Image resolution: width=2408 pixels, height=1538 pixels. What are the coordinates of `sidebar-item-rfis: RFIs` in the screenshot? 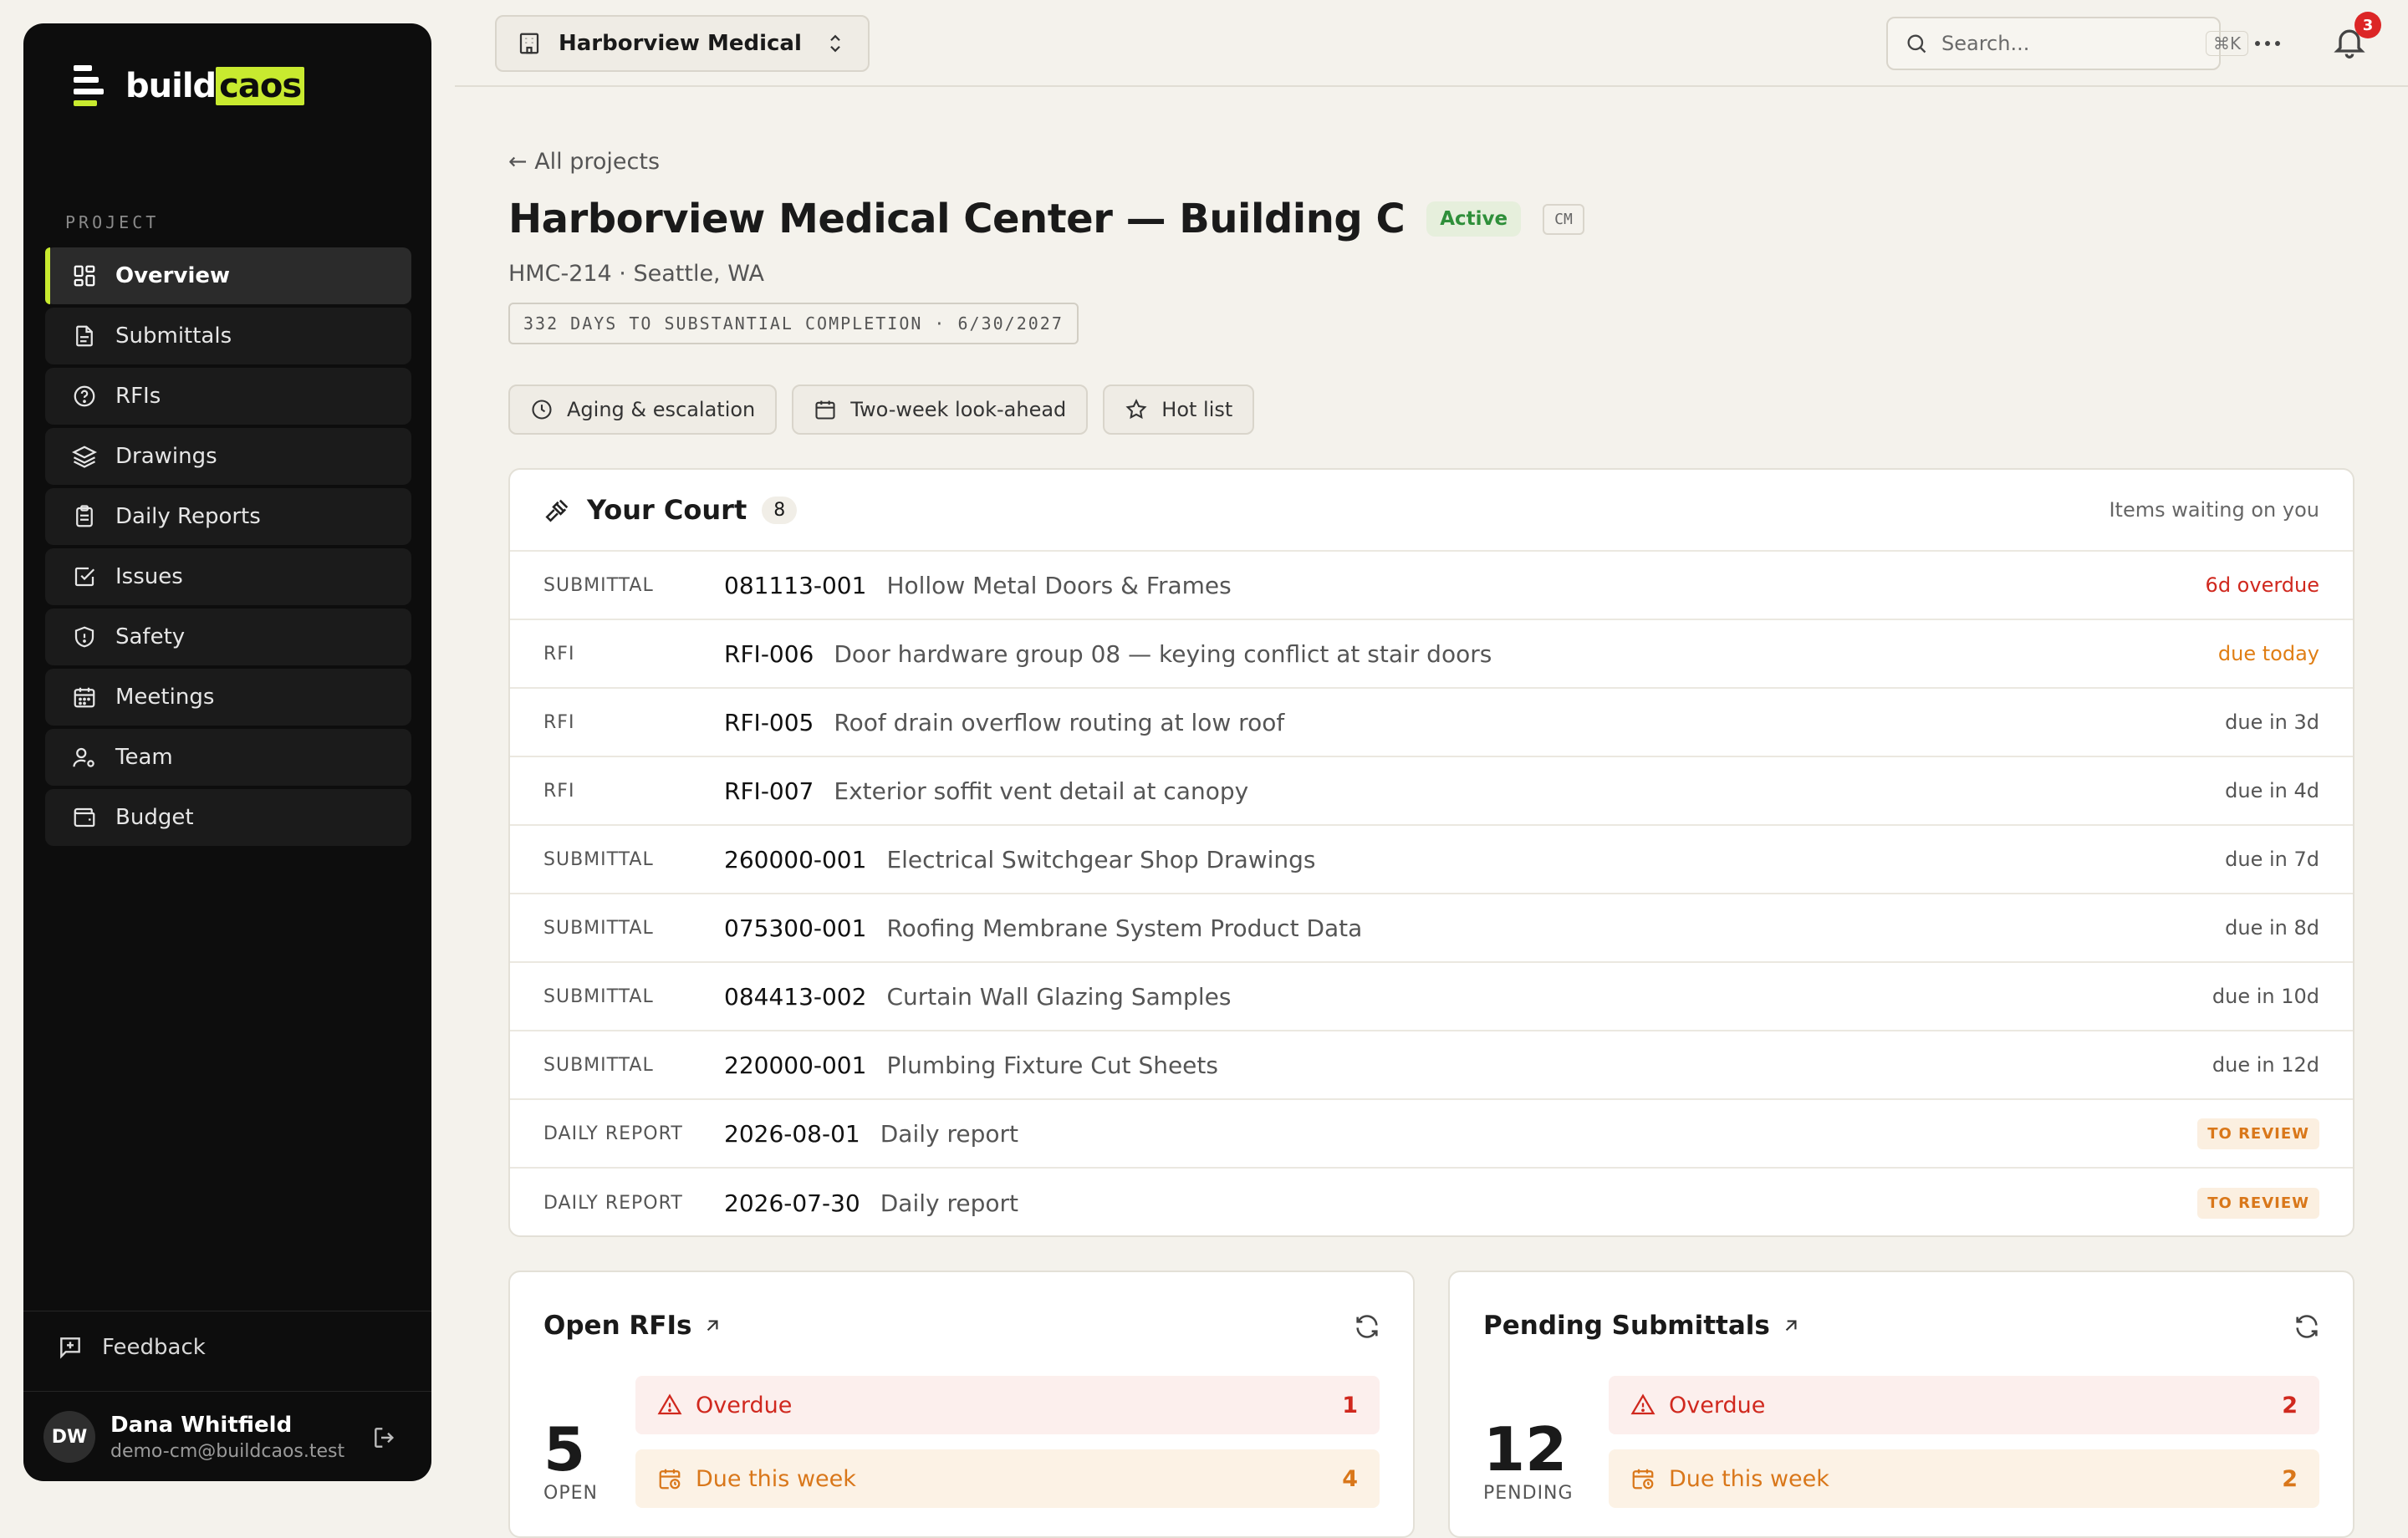 It's located at (228, 397).